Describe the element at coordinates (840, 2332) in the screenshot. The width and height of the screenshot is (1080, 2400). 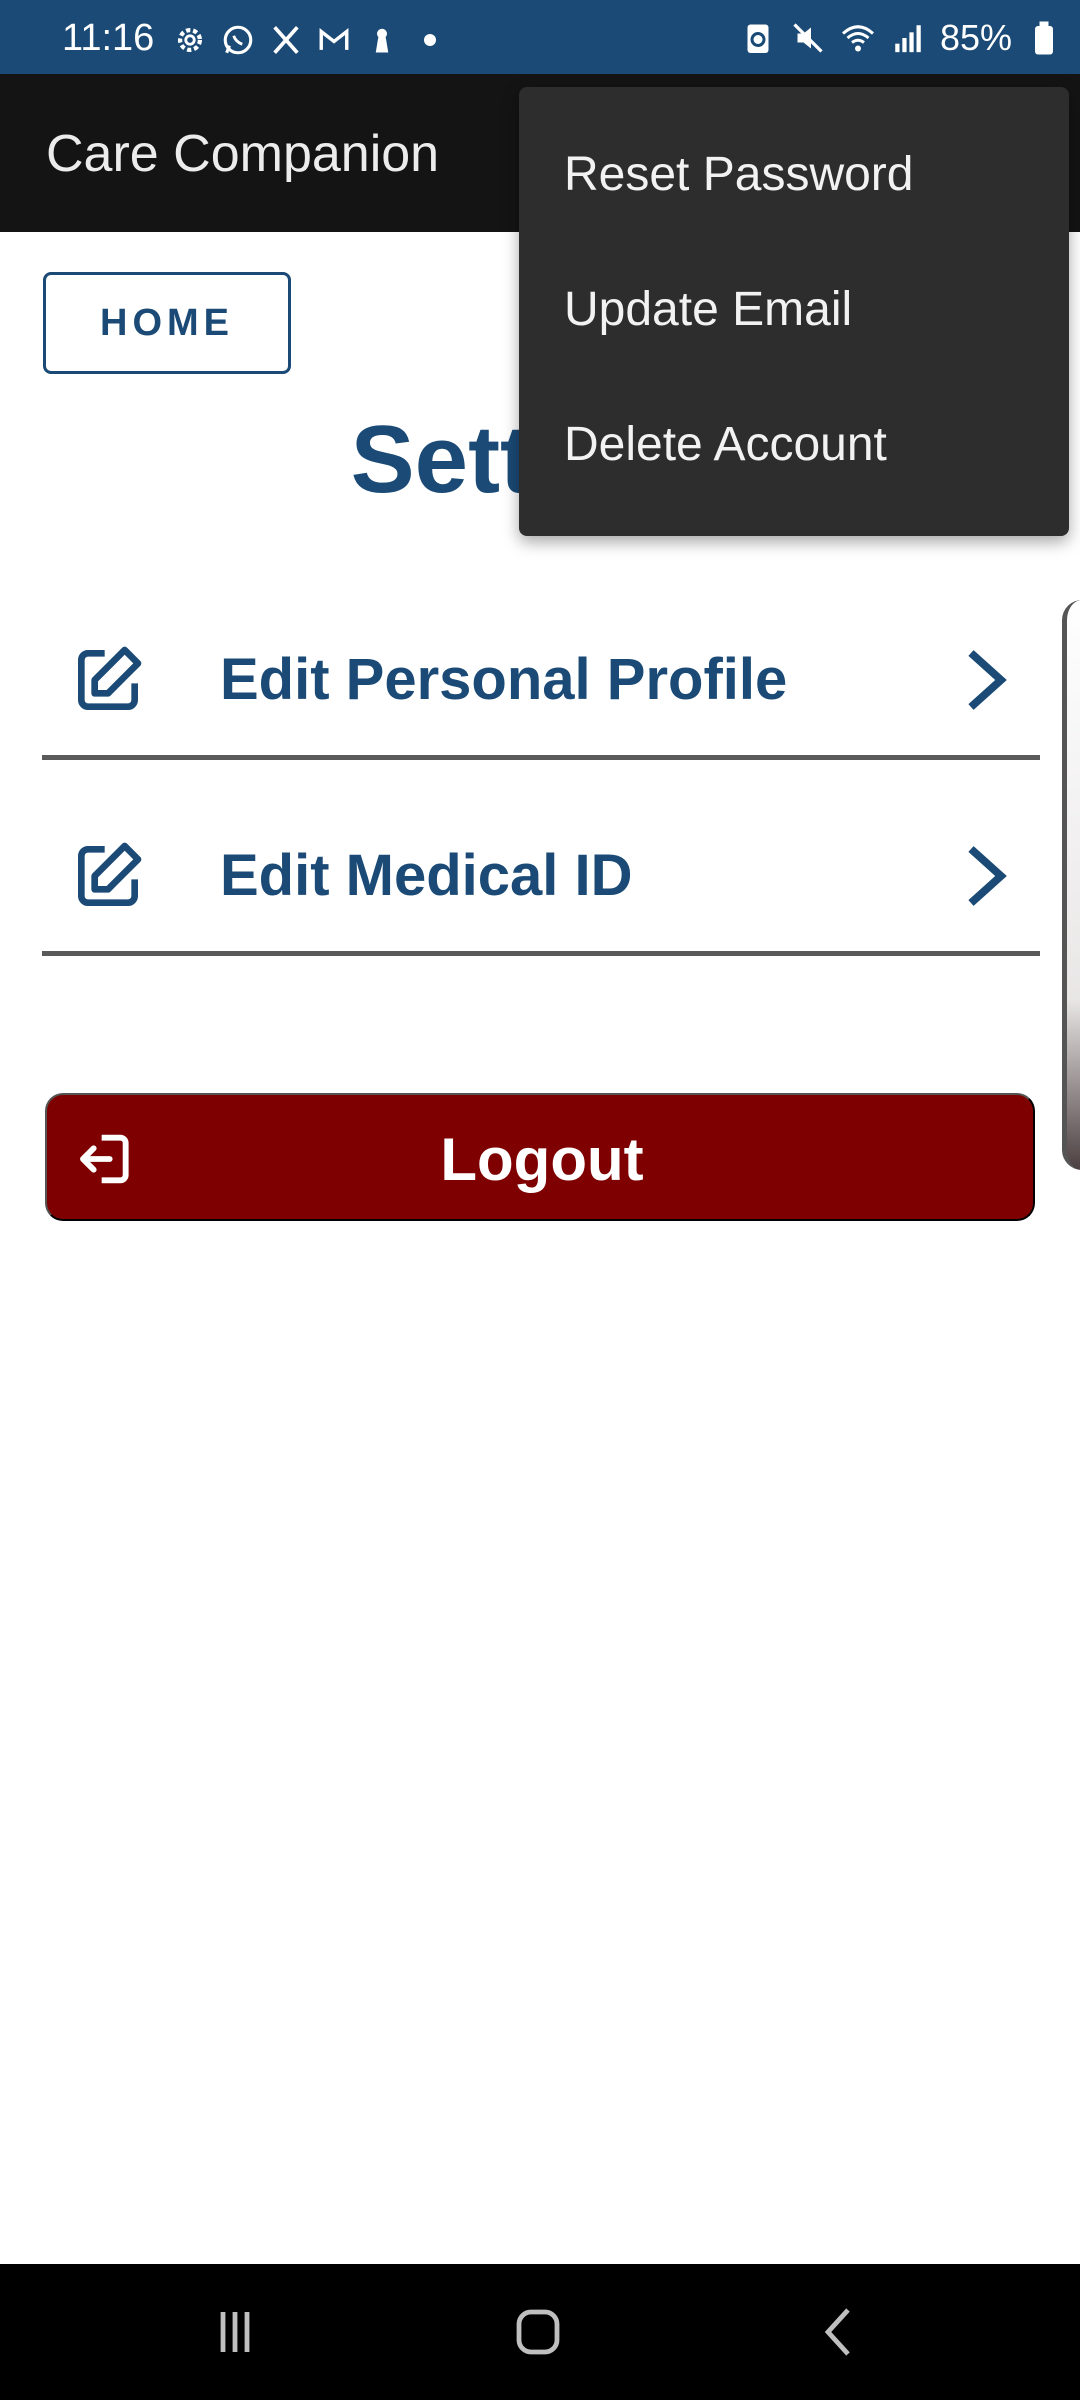
I see `back-icon` at that location.